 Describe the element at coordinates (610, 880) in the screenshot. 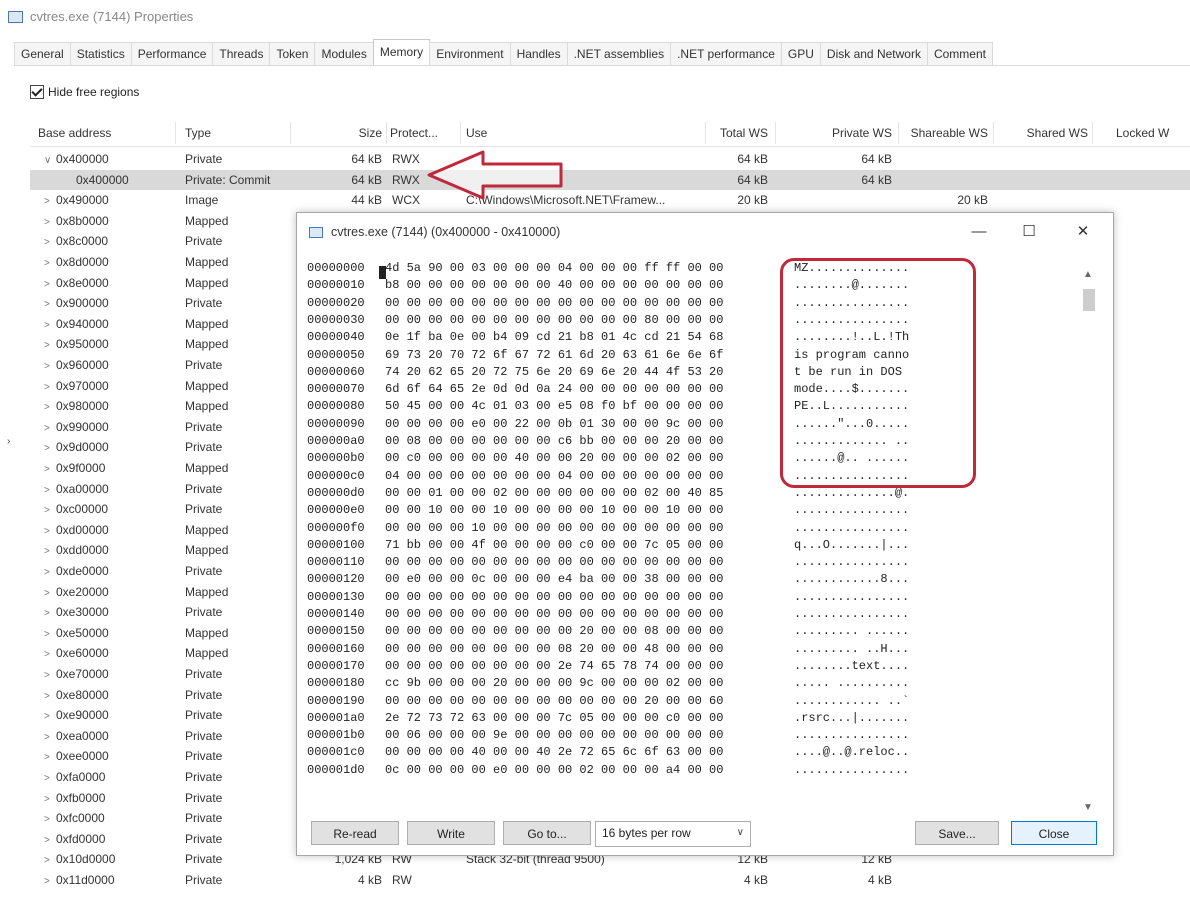

I see `memory-row: >0x11d0000 Private 4 kB RW 4 kB 4 kB` at that location.